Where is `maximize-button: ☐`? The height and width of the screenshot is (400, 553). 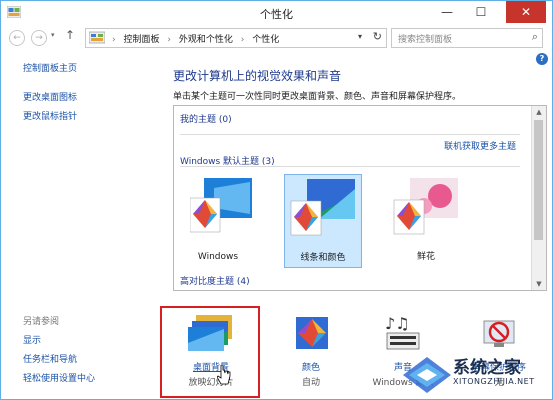 maximize-button: ☐ is located at coordinates (481, 12).